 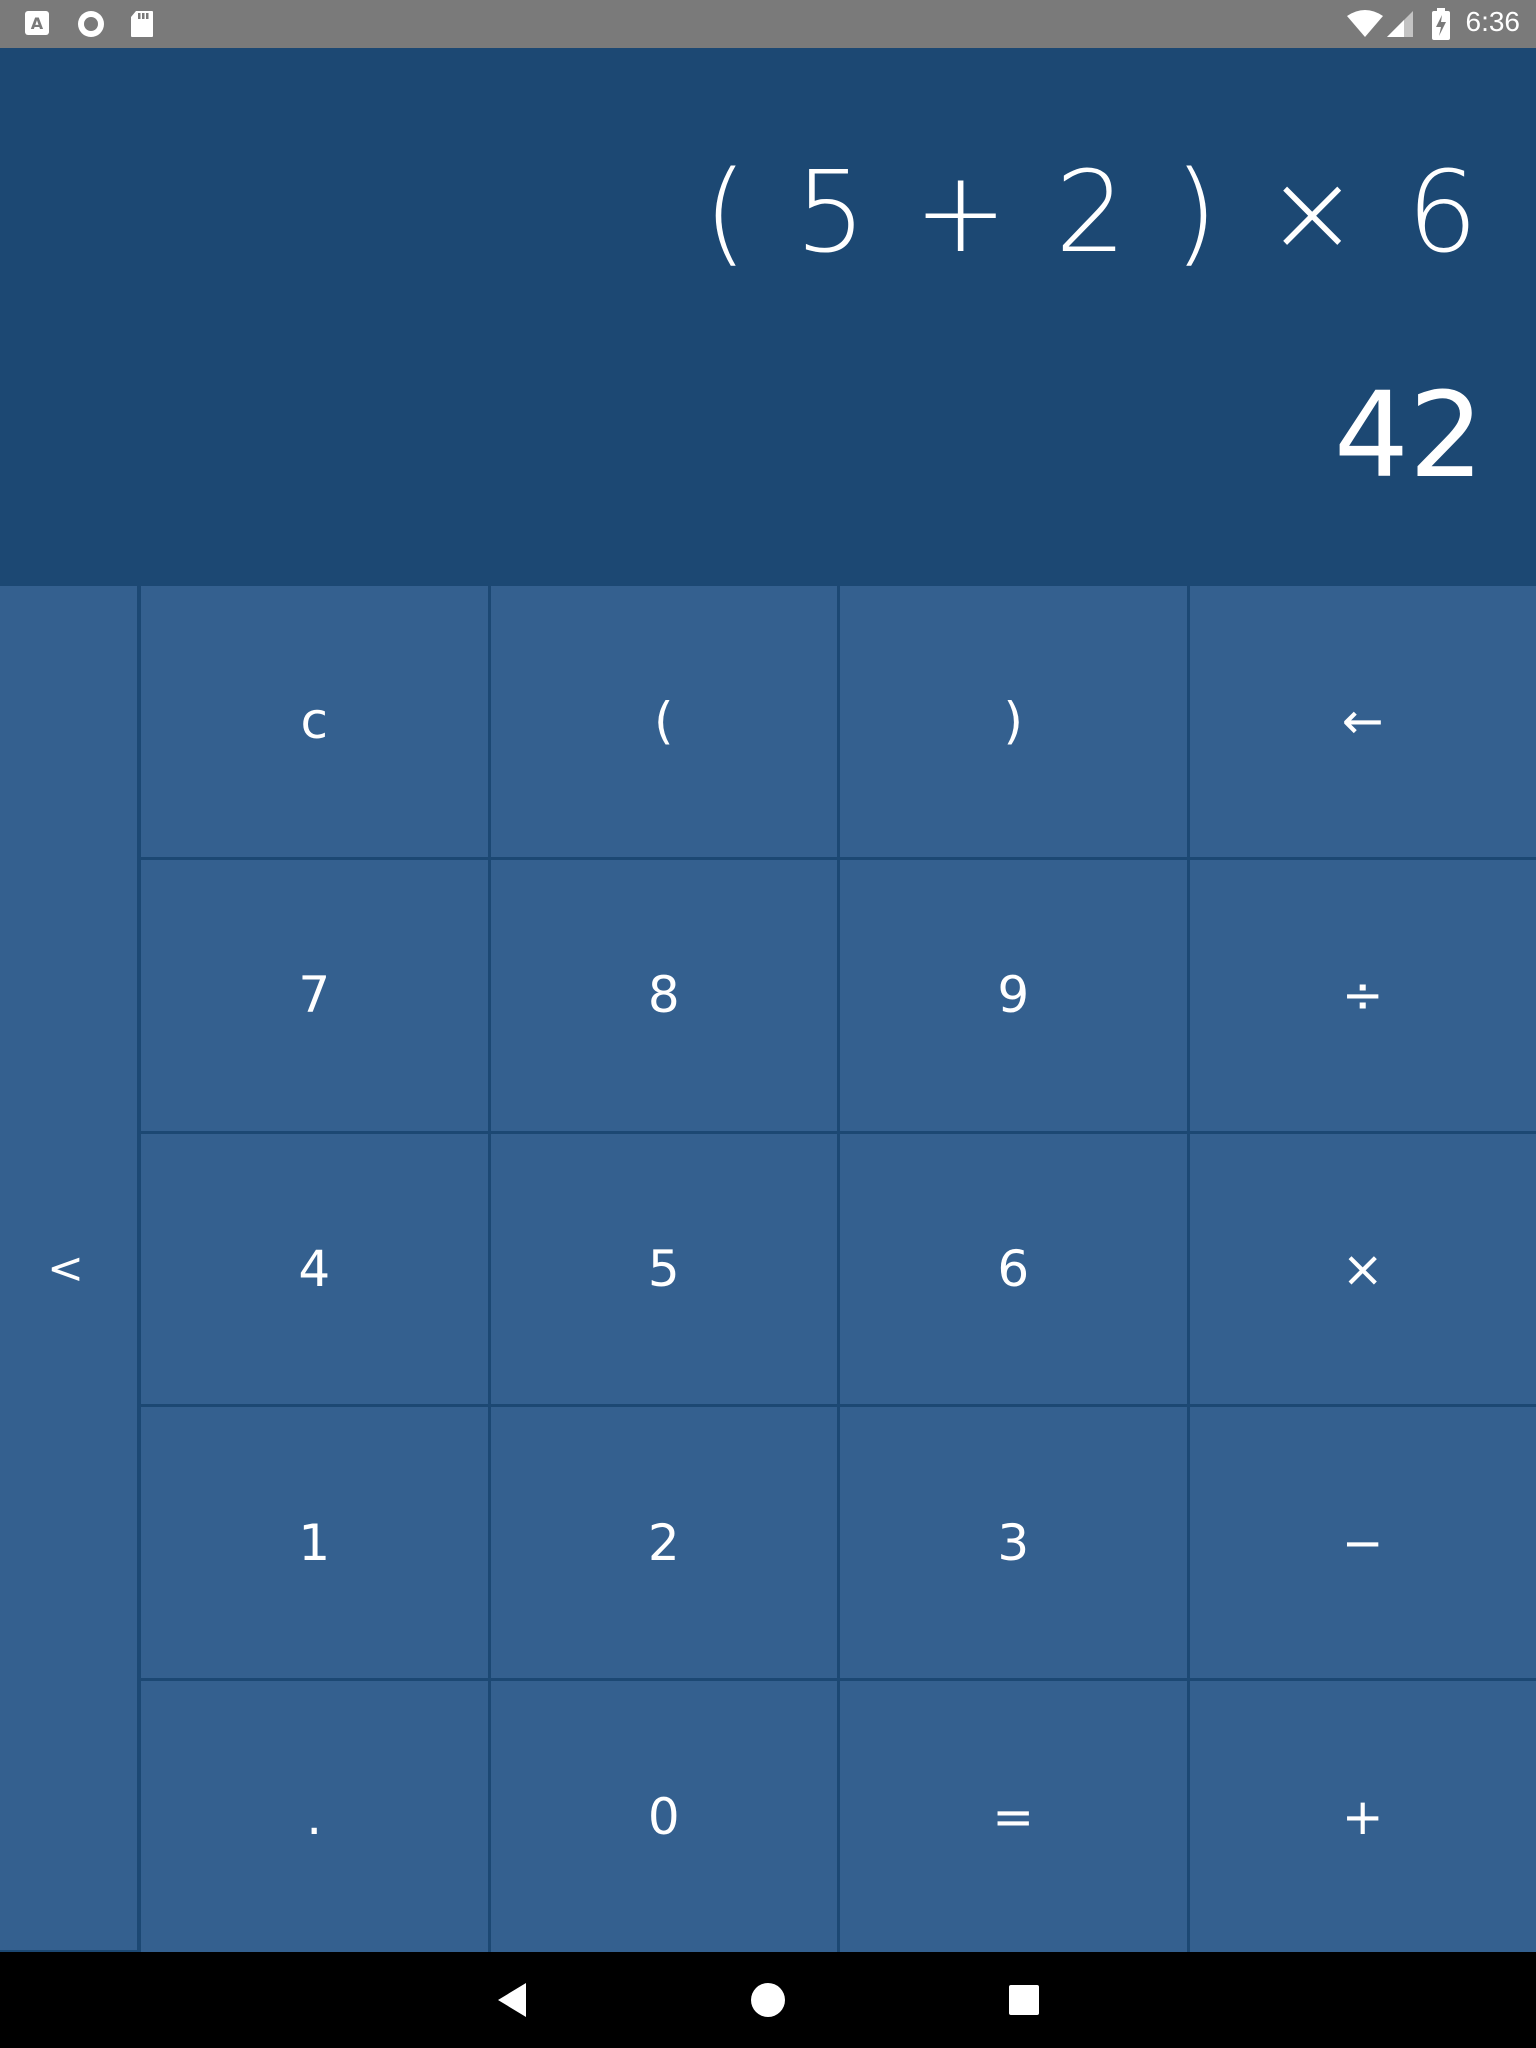 I want to click on backspace-button: ←, so click(x=1362, y=721).